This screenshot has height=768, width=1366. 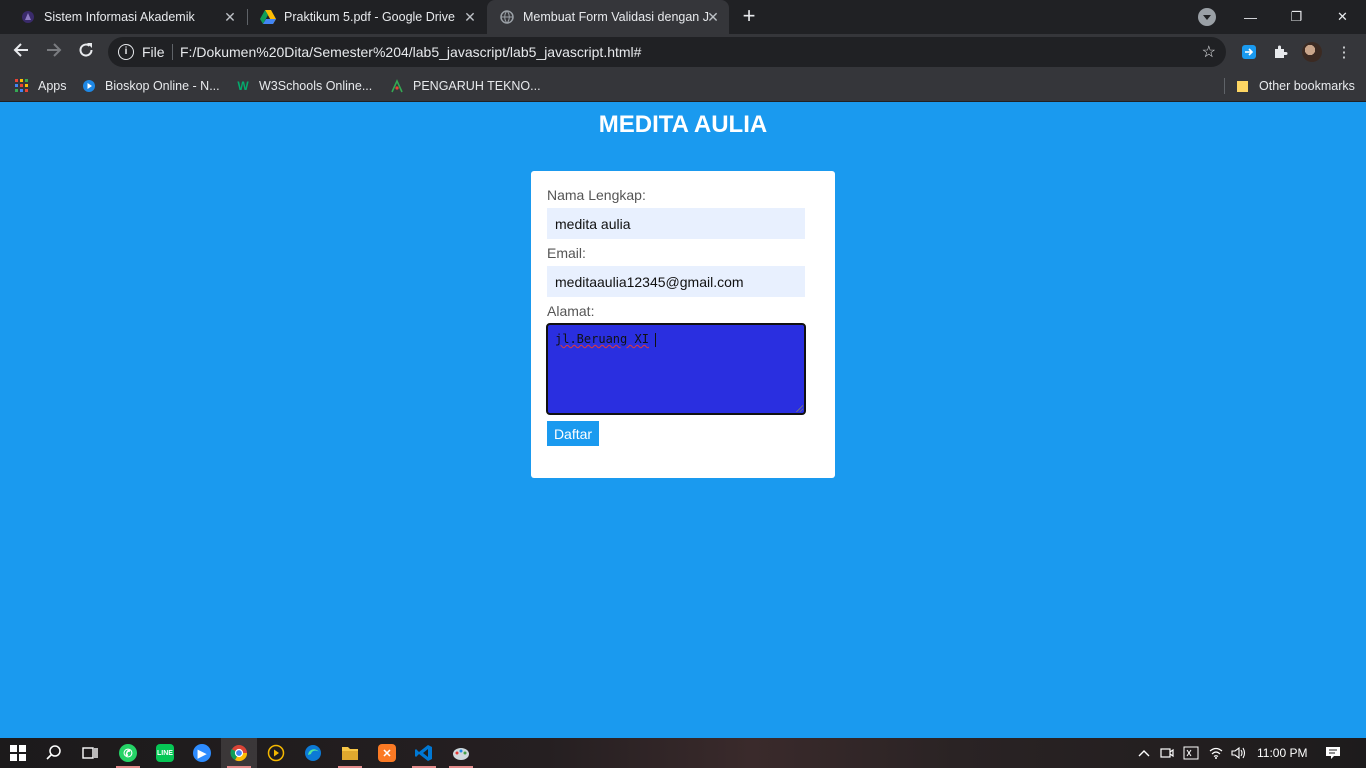 What do you see at coordinates (165, 753) in the screenshot?
I see `line-icon: LINE` at bounding box center [165, 753].